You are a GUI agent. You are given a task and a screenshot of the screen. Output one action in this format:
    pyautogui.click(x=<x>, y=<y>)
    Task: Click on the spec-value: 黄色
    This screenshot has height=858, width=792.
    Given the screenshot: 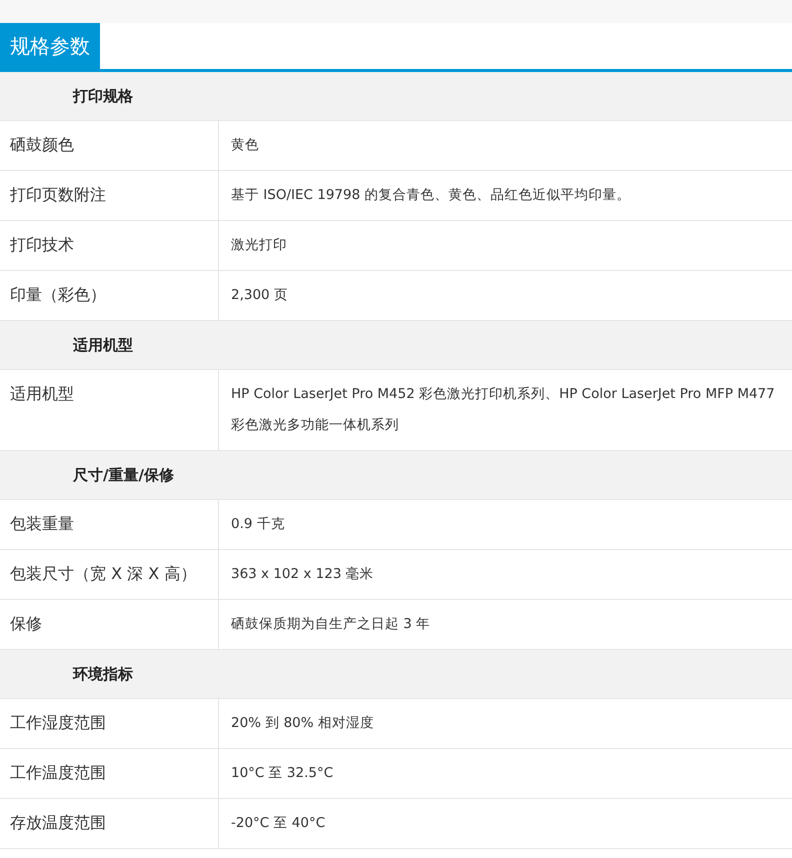 What is the action you would take?
    pyautogui.click(x=245, y=145)
    